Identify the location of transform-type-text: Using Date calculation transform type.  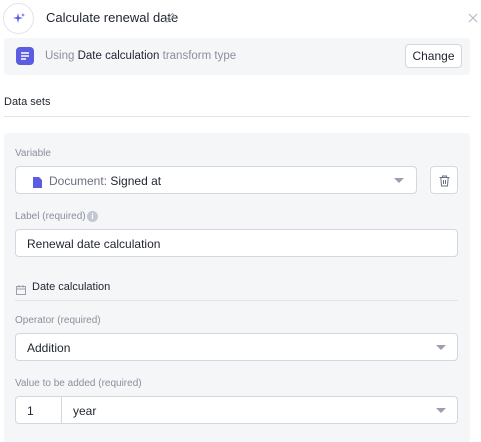
(141, 56).